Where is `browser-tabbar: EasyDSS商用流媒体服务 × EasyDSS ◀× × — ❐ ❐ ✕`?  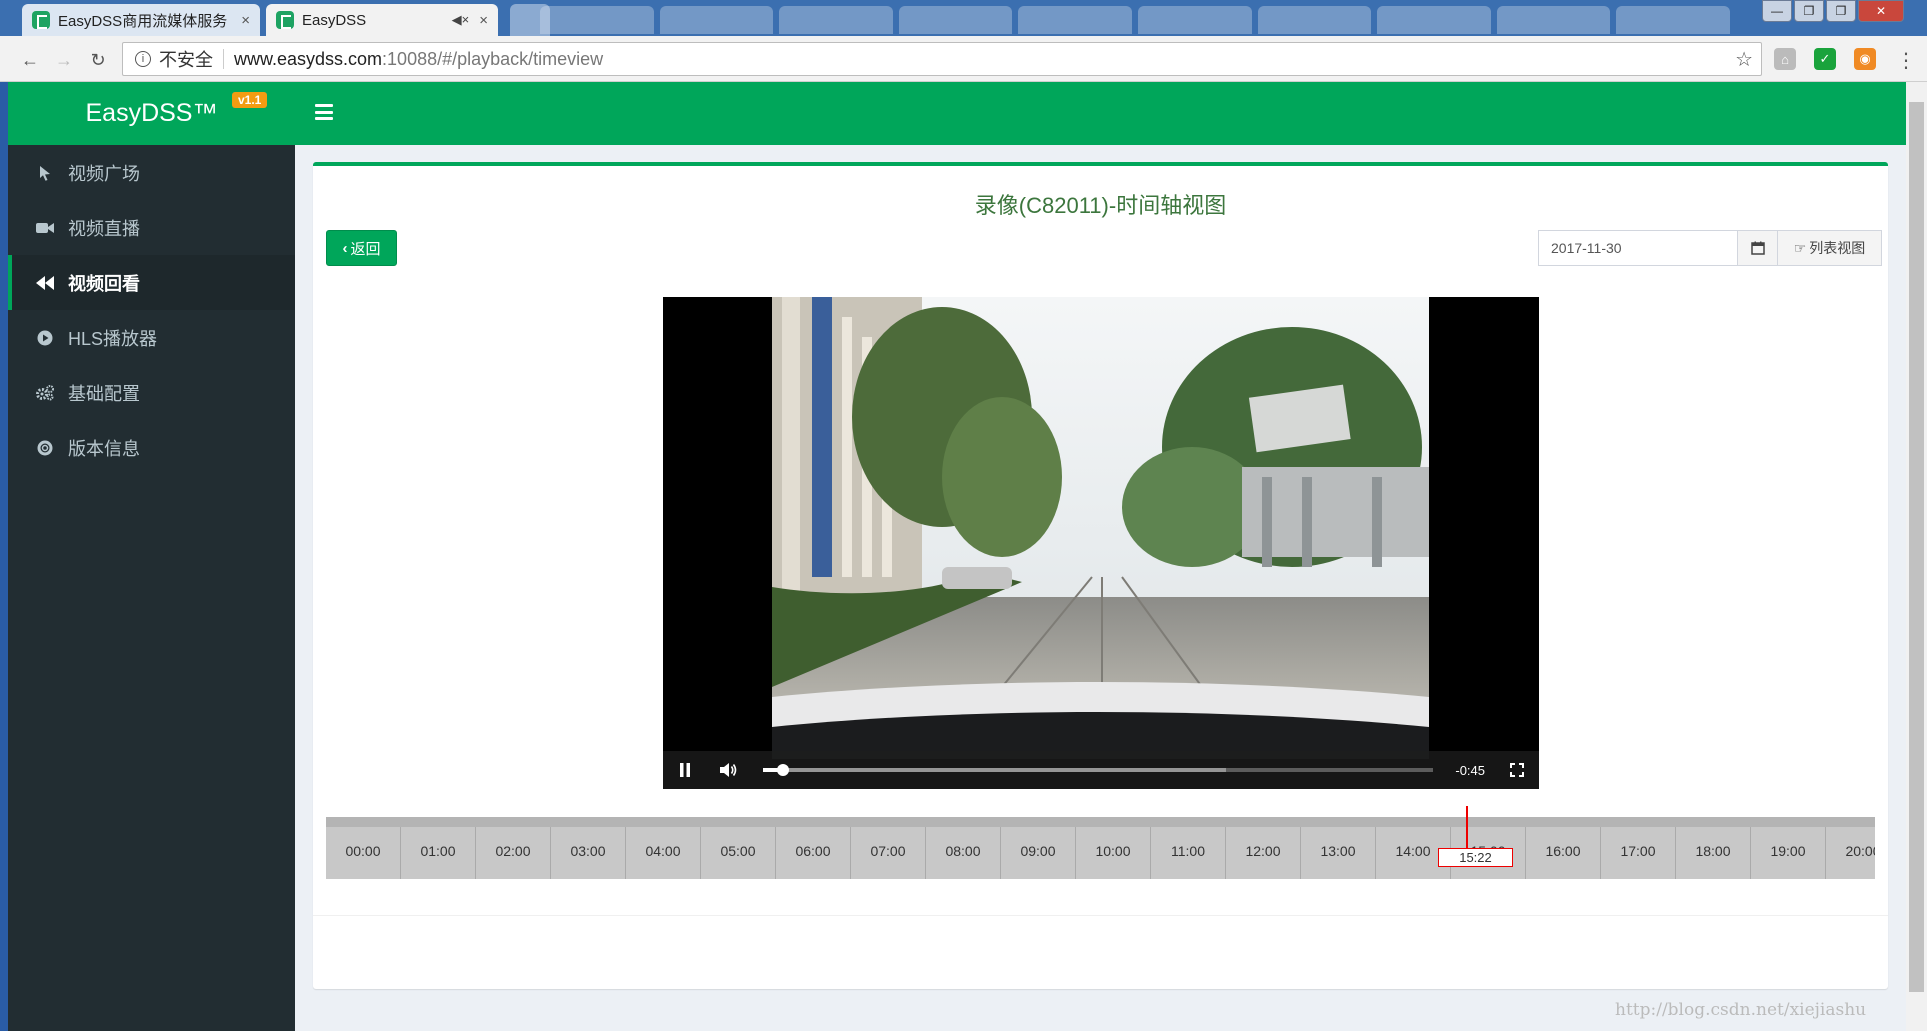
browser-tabbar: EasyDSS商用流媒体服务 × EasyDSS ◀× × — ❐ ❐ ✕ is located at coordinates (963, 18).